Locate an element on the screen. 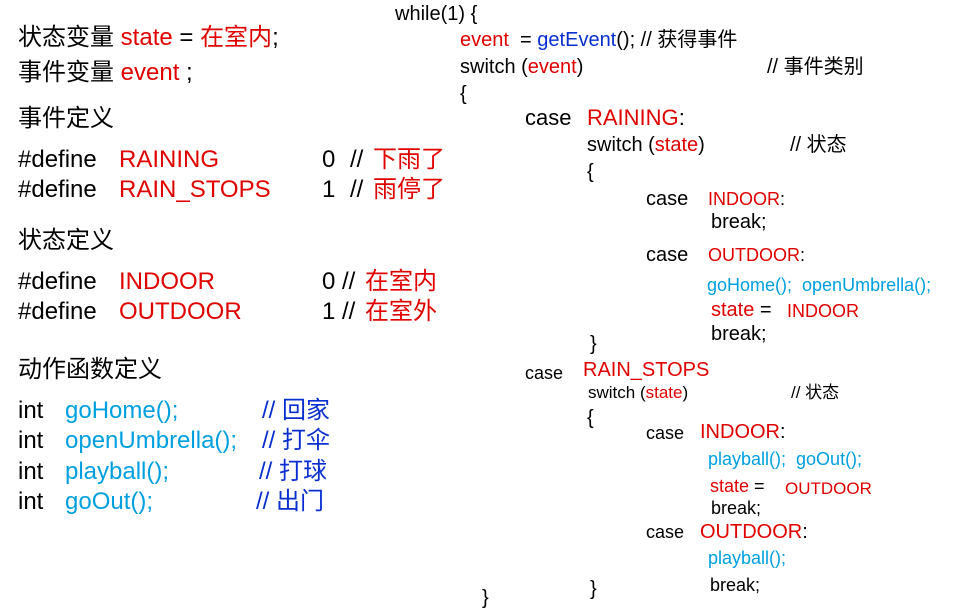  event-variable-line: 事件变量 event ; is located at coordinates (105, 73).